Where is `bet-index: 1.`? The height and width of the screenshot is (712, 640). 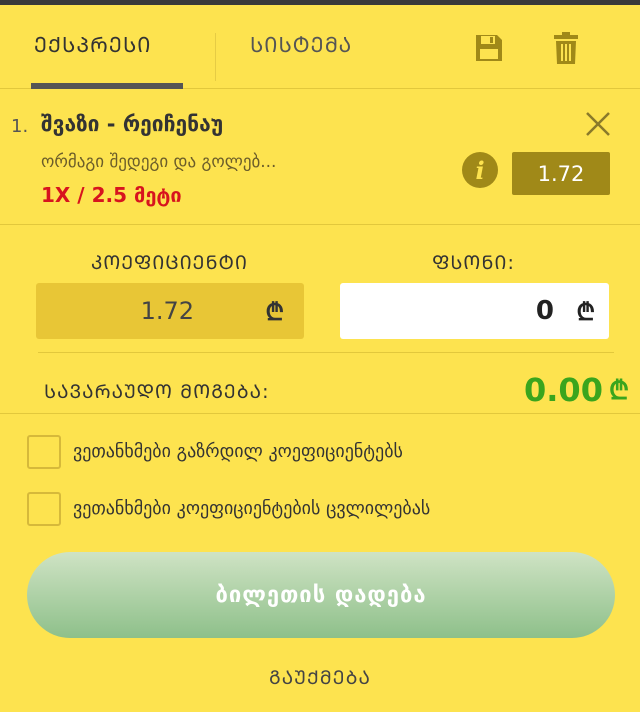
bet-index: 1. is located at coordinates (20, 126).